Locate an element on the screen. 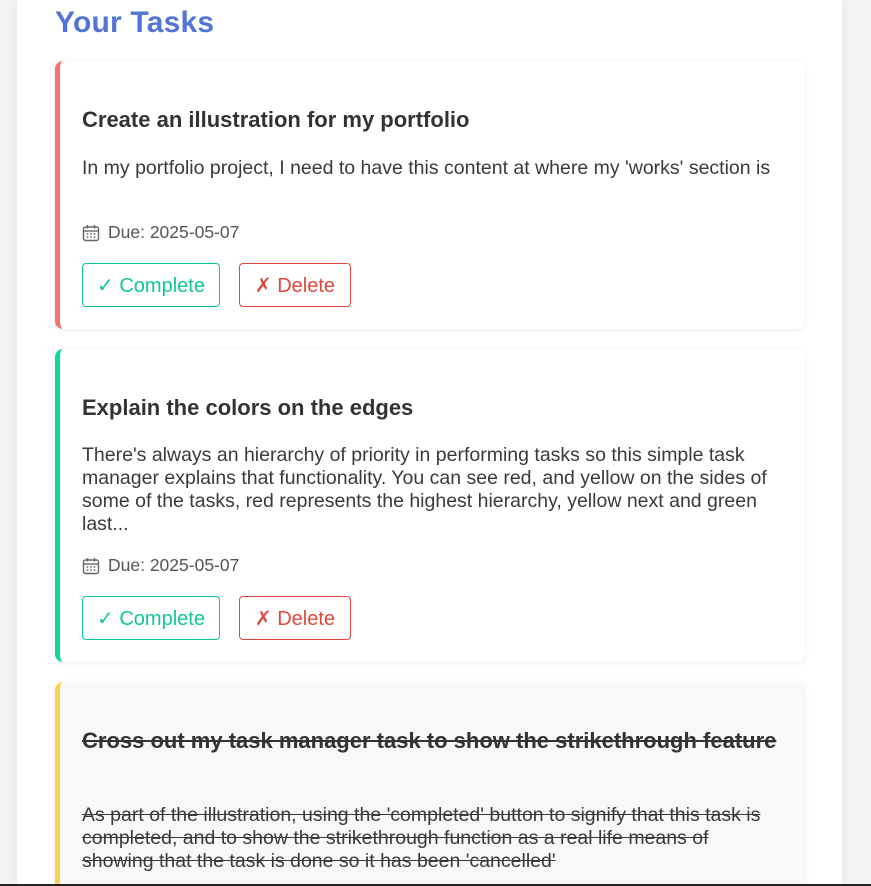 The height and width of the screenshot is (886, 871). task-title: Explain the colors on the edges is located at coordinates (248, 407).